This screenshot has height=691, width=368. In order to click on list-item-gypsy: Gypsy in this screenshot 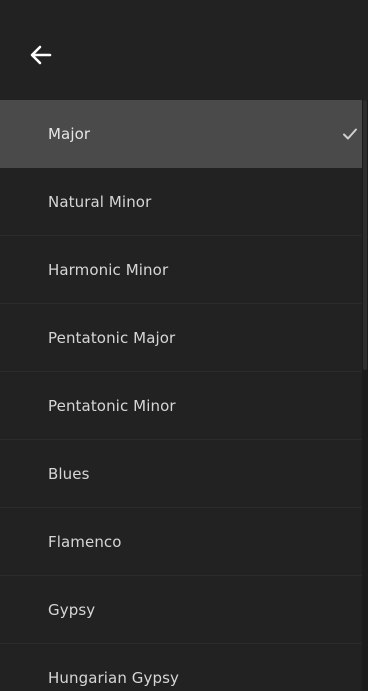, I will do `click(181, 610)`.